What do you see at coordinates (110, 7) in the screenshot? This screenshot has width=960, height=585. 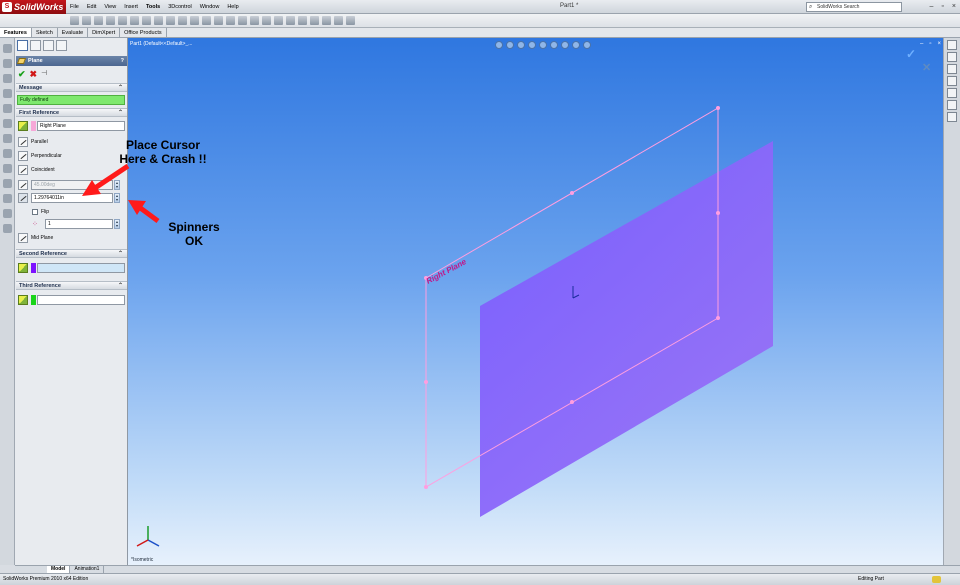 I see `menu-view: View` at bounding box center [110, 7].